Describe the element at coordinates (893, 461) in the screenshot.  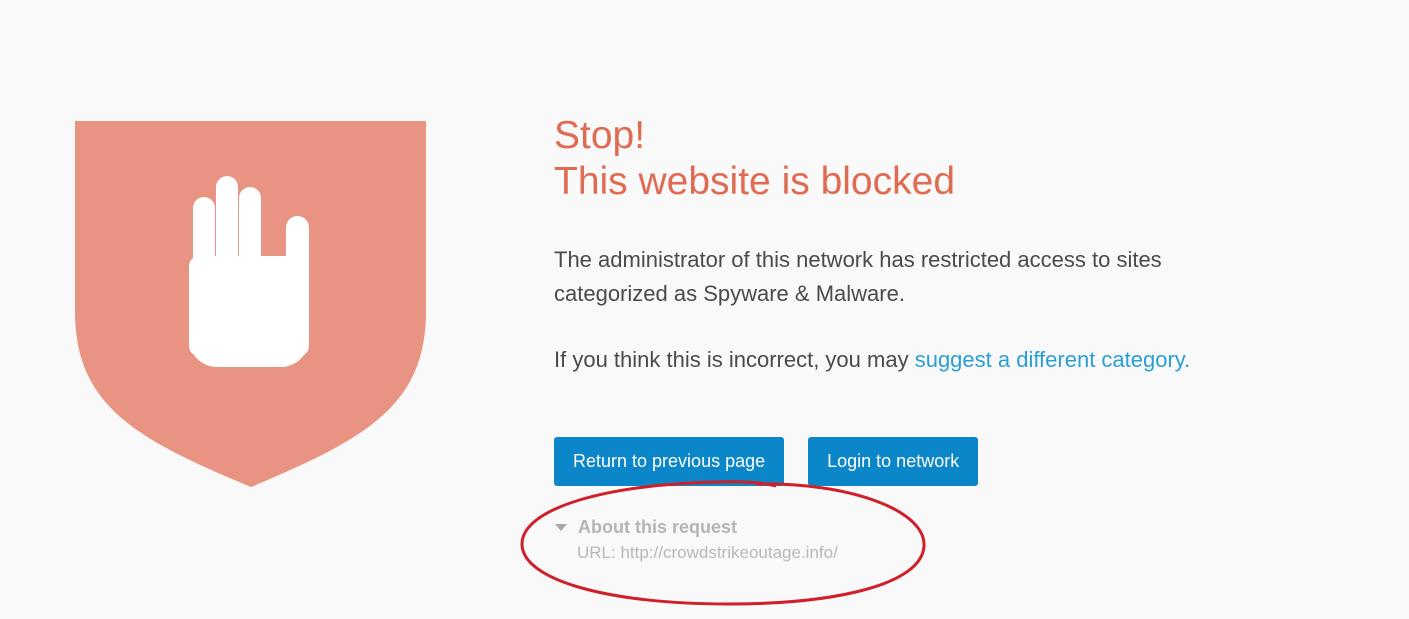
I see `login-button: Login to network` at that location.